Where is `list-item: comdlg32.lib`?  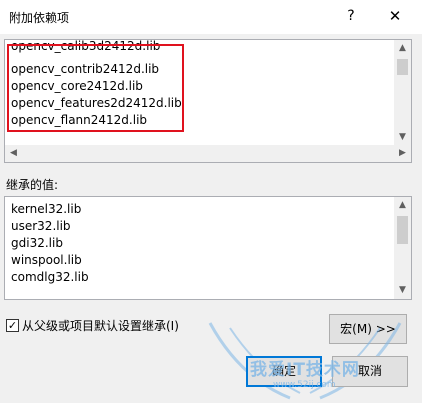 list-item: comdlg32.lib is located at coordinates (50, 277).